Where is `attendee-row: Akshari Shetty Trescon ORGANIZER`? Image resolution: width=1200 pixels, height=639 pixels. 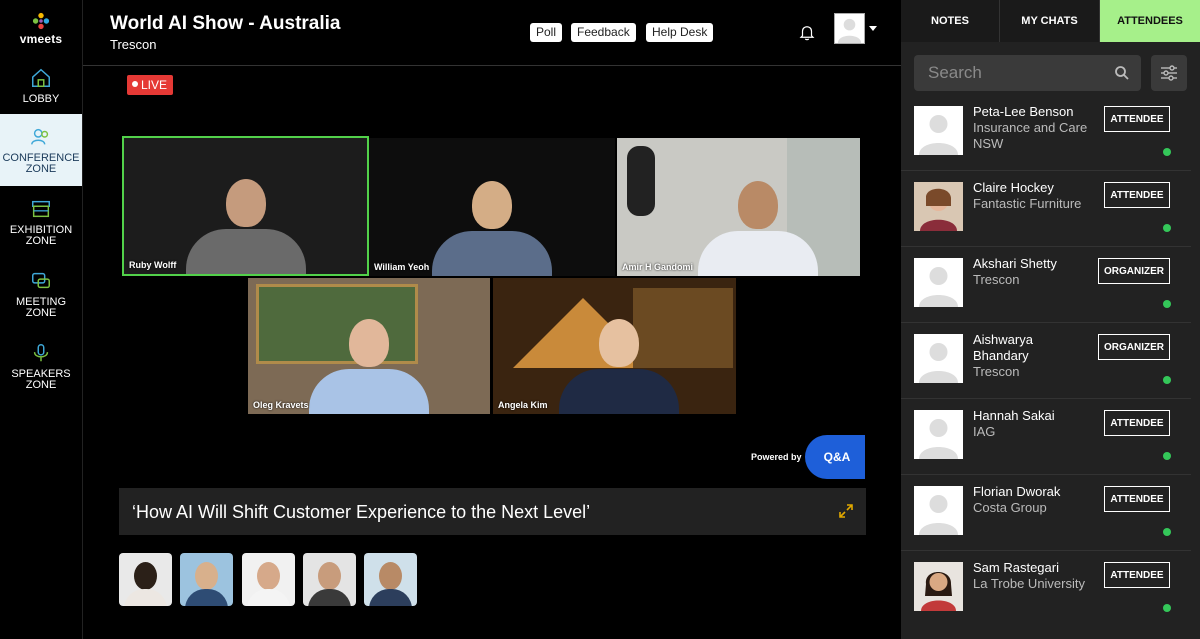 attendee-row: Akshari Shetty Trescon ORGANIZER is located at coordinates (1046, 285).